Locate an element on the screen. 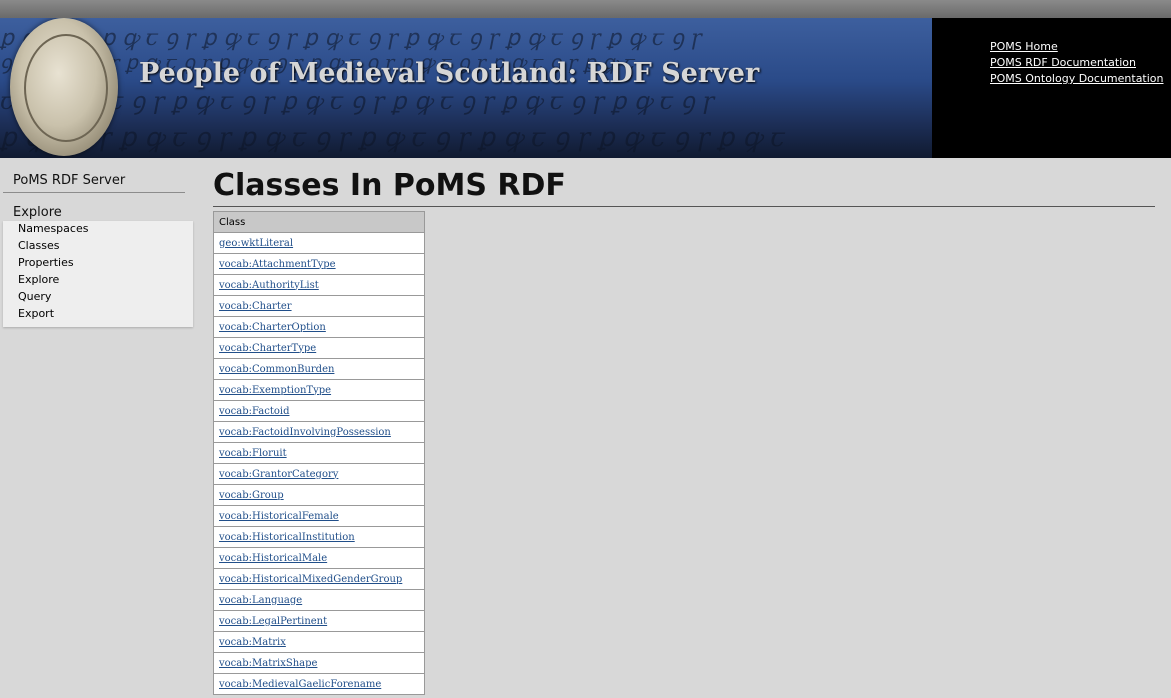 This screenshot has width=1171, height=698. class-link: vocab:AttachmentType is located at coordinates (277, 264).